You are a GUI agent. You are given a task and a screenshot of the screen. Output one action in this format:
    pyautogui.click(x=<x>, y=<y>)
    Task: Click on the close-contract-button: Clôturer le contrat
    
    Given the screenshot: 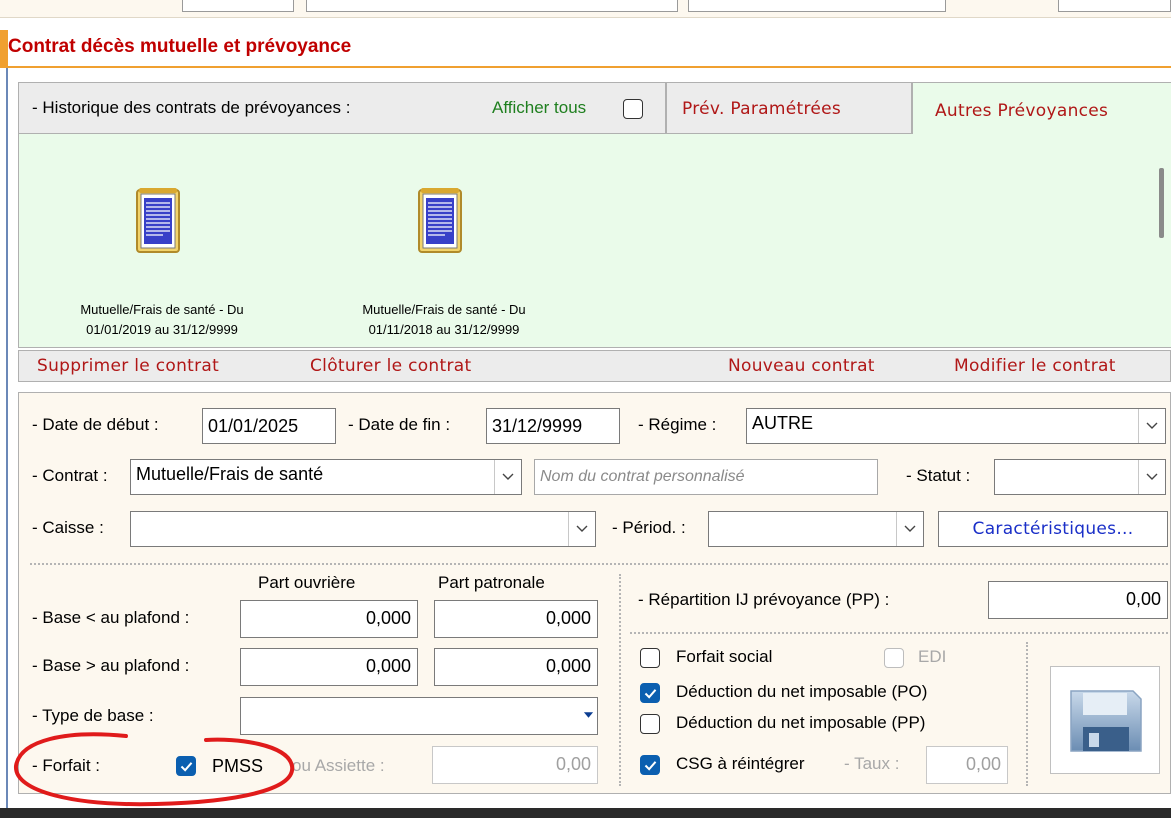 What is the action you would take?
    pyautogui.click(x=390, y=366)
    